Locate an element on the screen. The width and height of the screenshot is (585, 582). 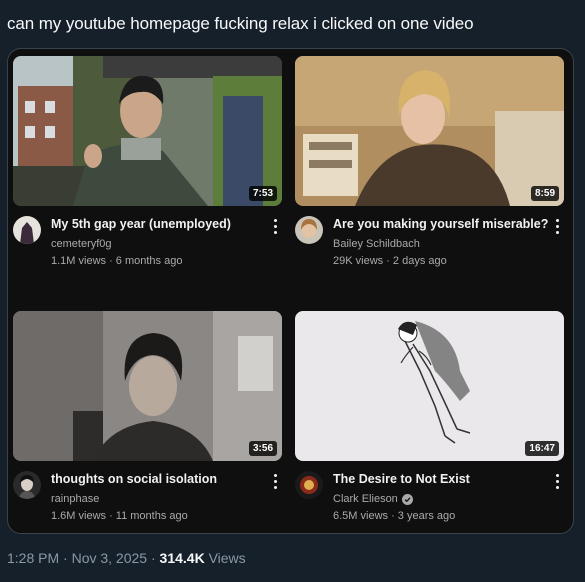
channel-name-text: cemeteryf0g is located at coordinates (81, 244).